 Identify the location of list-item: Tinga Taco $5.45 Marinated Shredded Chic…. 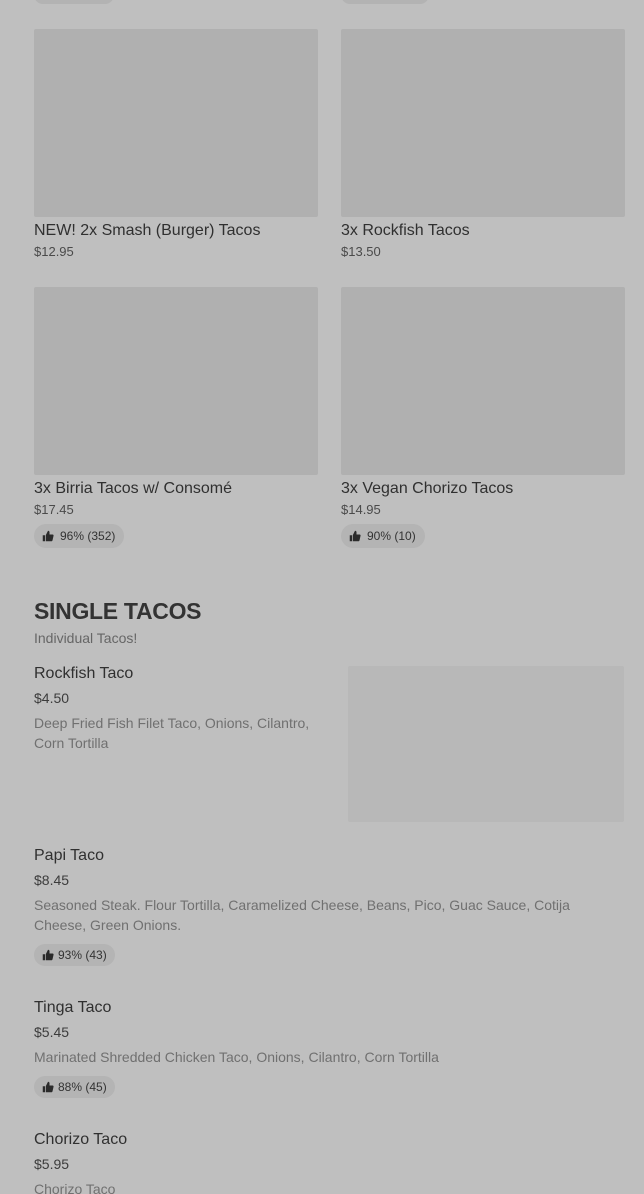
(314, 1048).